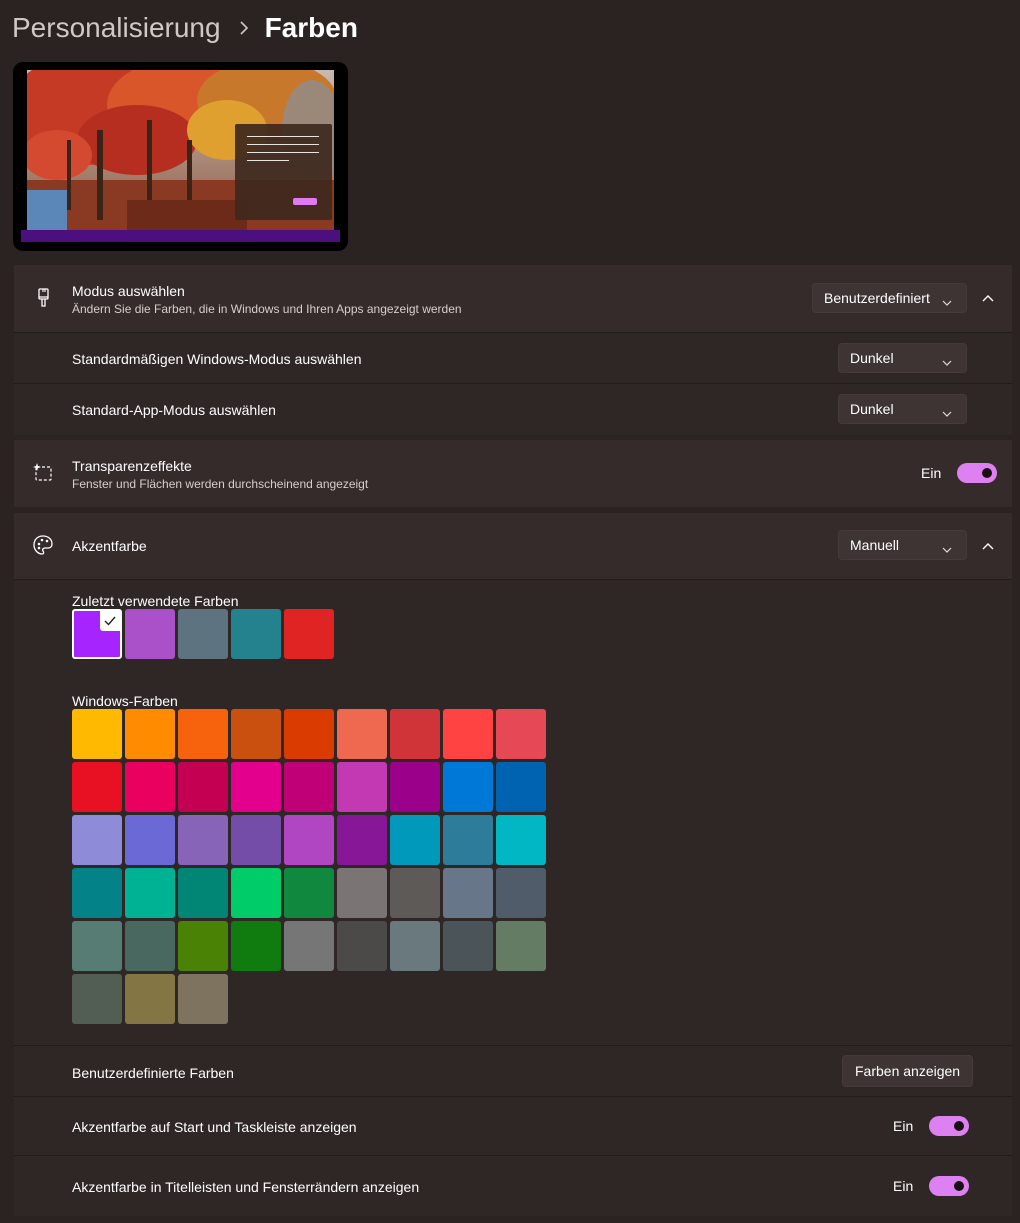 This screenshot has height=1223, width=1020. I want to click on preview-accent-button, so click(305, 201).